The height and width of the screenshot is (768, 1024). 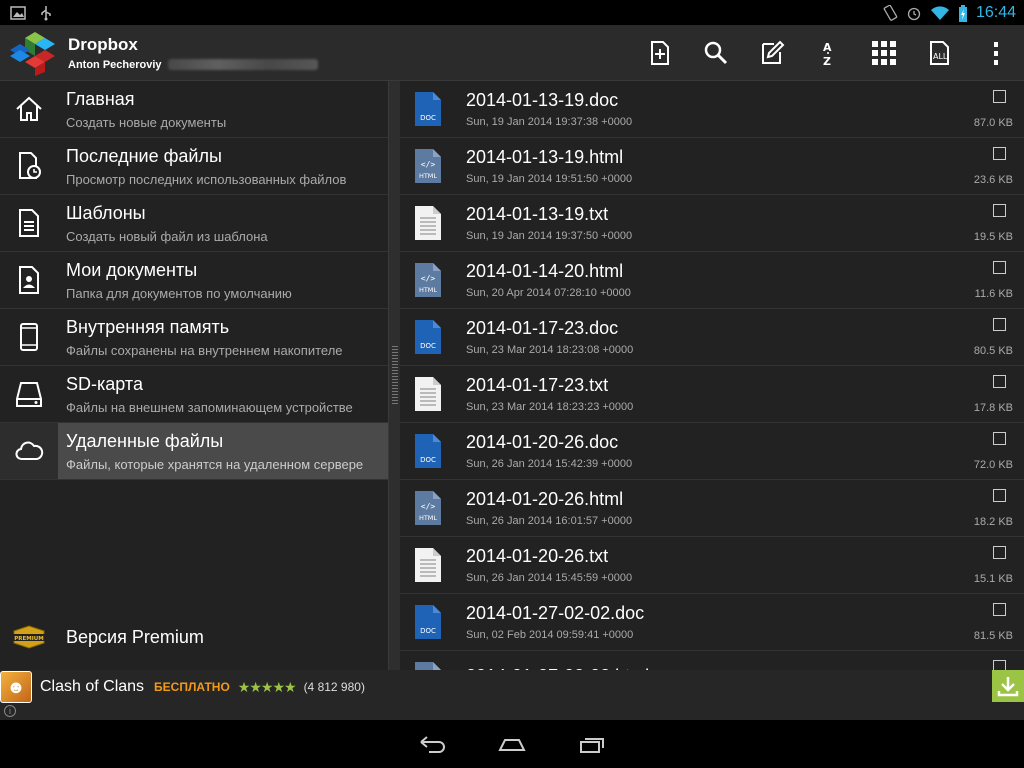 What do you see at coordinates (914, 13) in the screenshot?
I see `alarm-icon` at bounding box center [914, 13].